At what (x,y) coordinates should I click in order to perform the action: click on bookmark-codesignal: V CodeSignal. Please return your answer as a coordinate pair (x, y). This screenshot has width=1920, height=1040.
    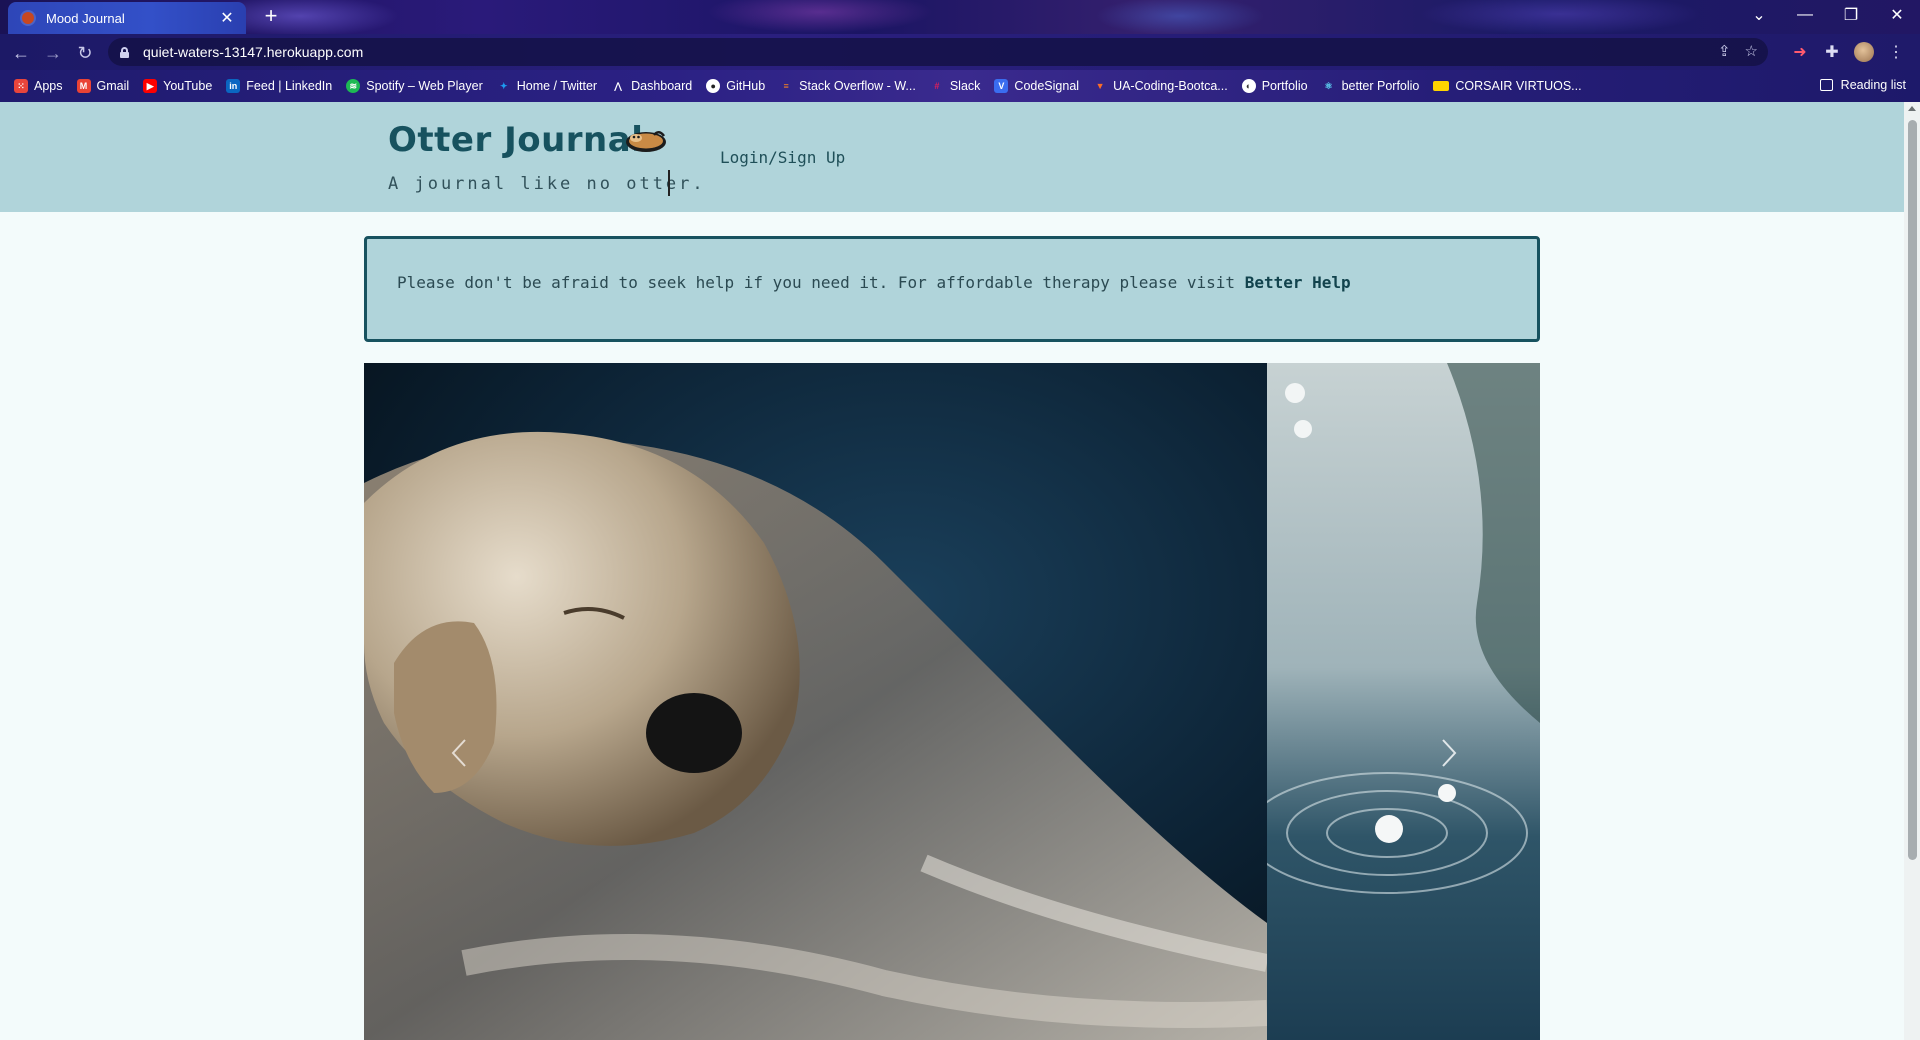
    Looking at the image, I should click on (1036, 86).